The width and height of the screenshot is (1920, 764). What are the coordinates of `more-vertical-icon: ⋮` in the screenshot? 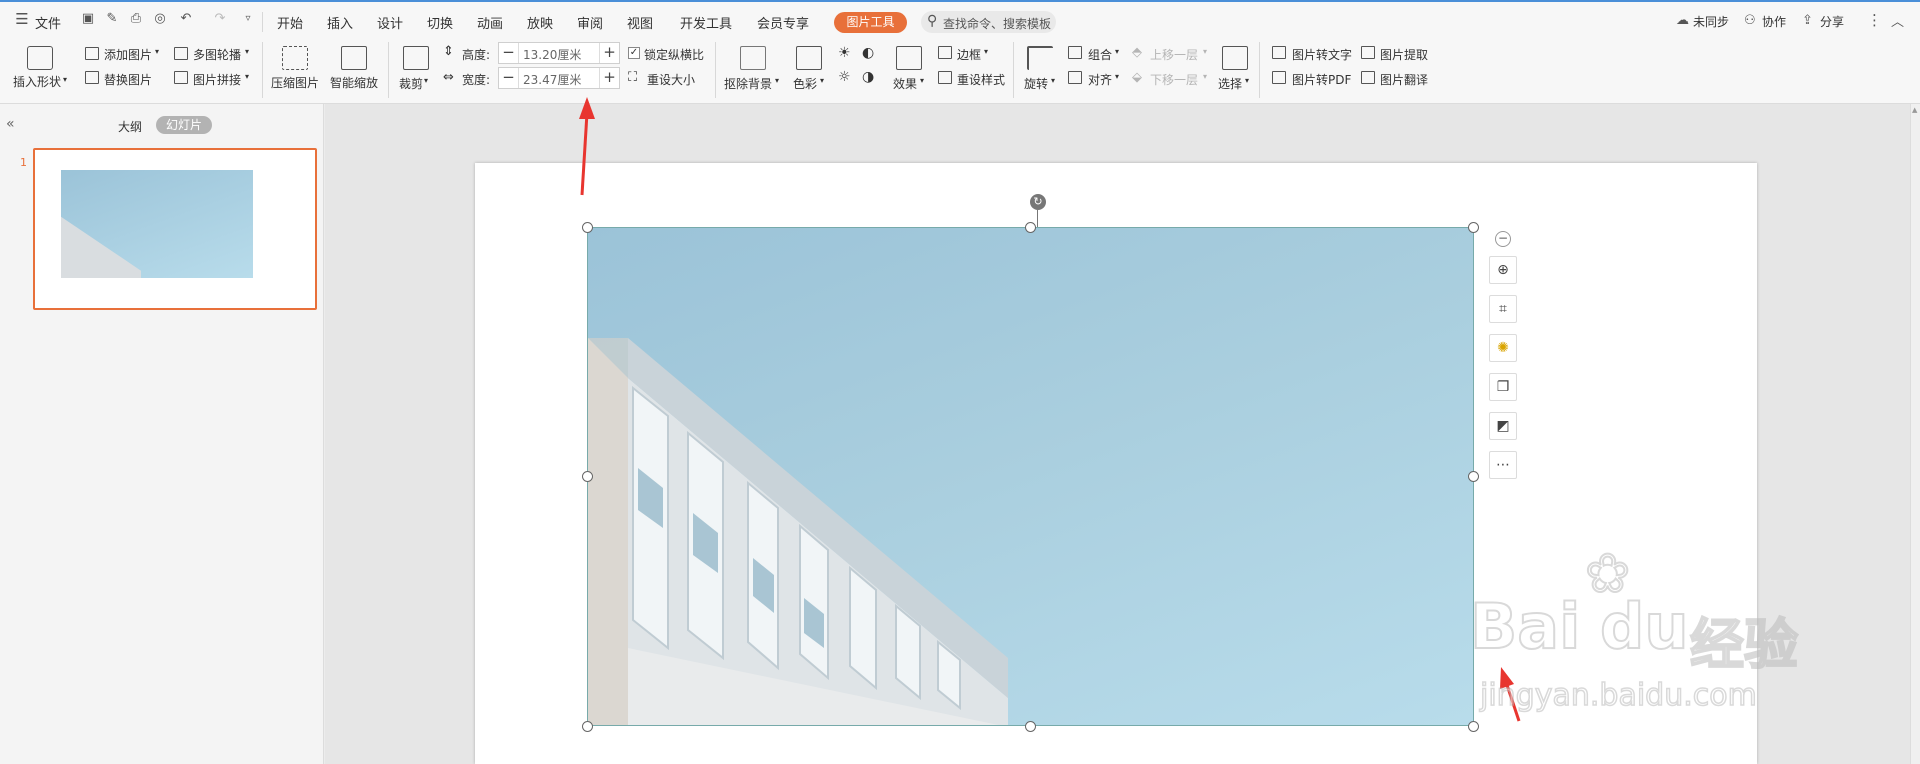 It's located at (1874, 20).